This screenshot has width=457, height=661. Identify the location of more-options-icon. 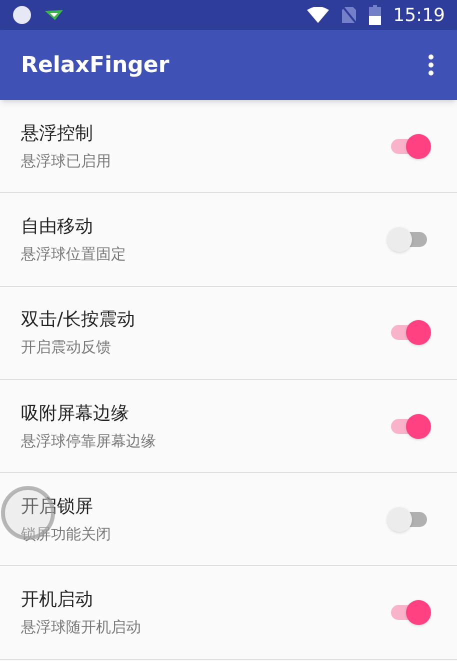
(431, 65).